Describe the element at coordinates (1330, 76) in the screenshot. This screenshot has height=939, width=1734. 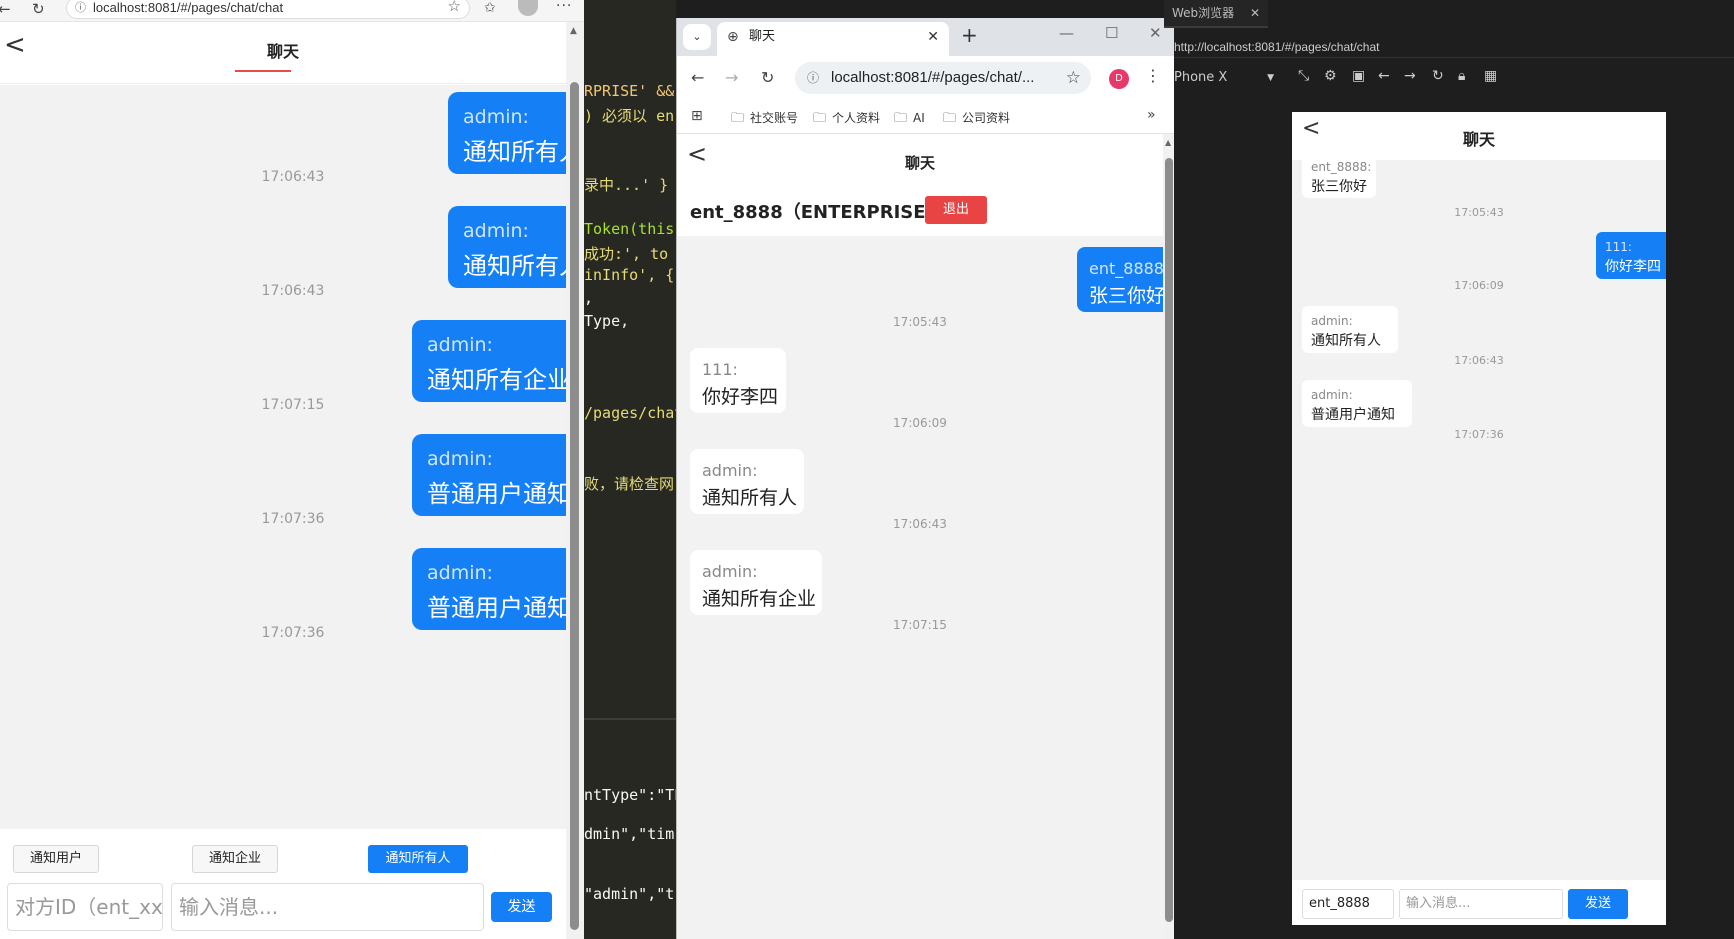
I see `settings-icon: ⚙` at that location.